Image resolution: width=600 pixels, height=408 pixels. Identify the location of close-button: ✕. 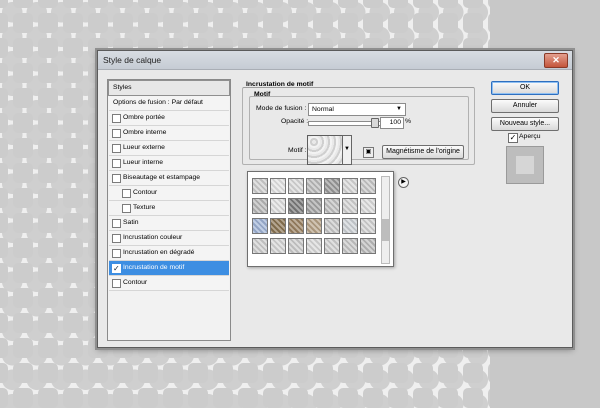
(556, 60).